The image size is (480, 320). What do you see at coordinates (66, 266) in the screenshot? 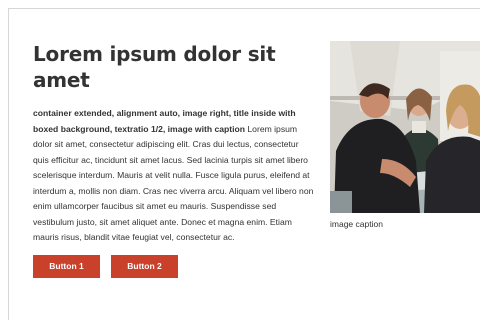
I see `button-1: Button 1` at bounding box center [66, 266].